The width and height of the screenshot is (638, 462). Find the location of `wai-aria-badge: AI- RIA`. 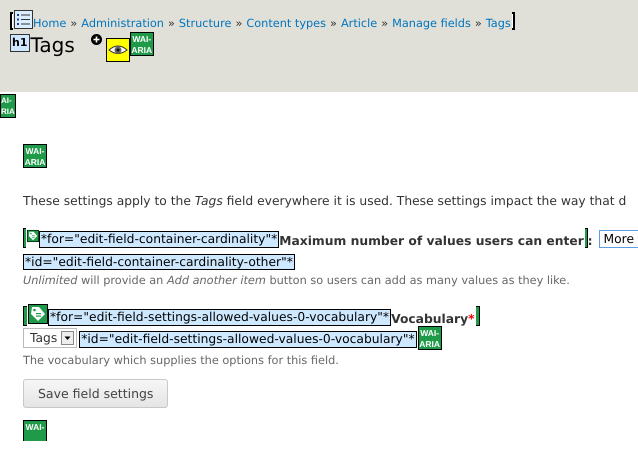

wai-aria-badge: AI- RIA is located at coordinates (8, 106).